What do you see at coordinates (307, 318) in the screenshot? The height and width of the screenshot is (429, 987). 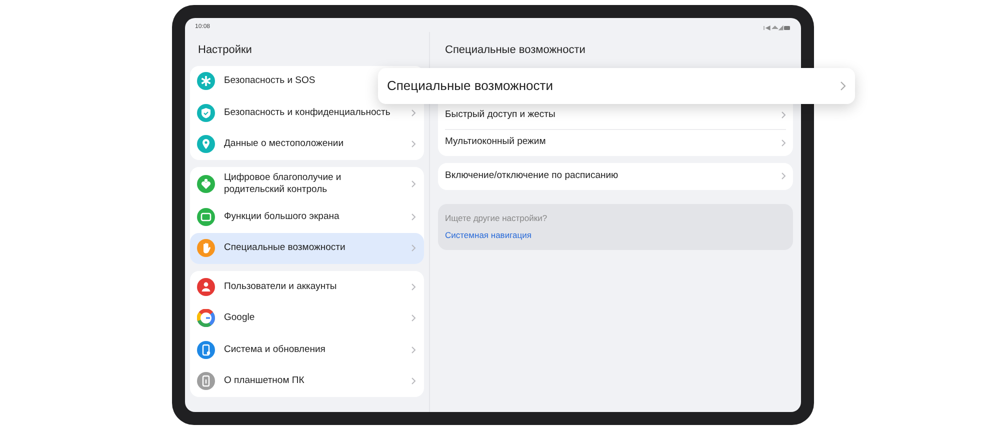 I see `sidebar-item: Google` at bounding box center [307, 318].